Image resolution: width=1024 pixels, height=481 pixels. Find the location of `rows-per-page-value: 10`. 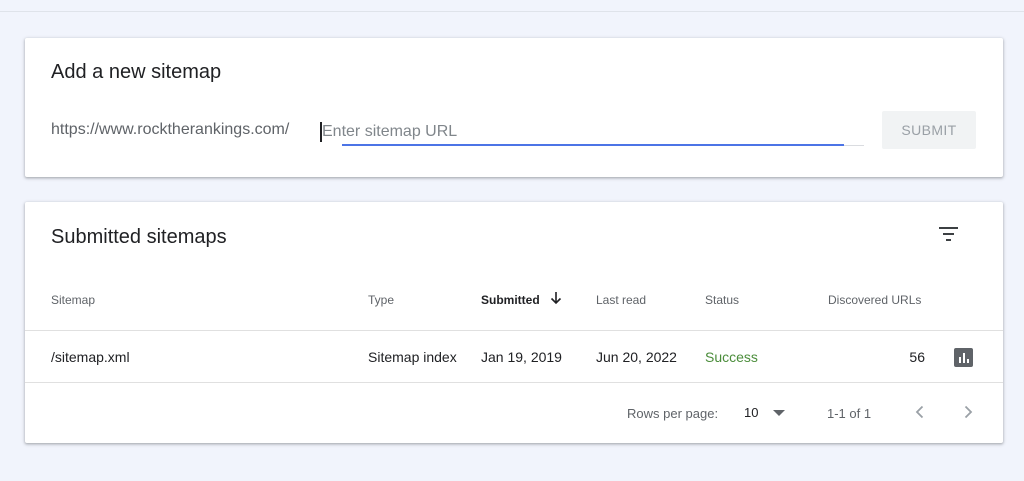

rows-per-page-value: 10 is located at coordinates (751, 412).